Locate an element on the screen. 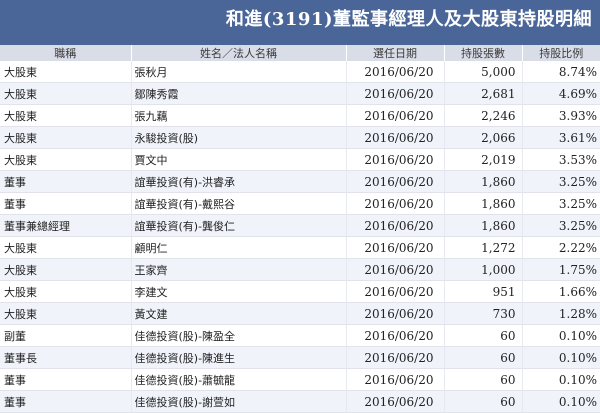 This screenshot has height=413, width=600. cell-ratio: 4.69% is located at coordinates (560, 93).